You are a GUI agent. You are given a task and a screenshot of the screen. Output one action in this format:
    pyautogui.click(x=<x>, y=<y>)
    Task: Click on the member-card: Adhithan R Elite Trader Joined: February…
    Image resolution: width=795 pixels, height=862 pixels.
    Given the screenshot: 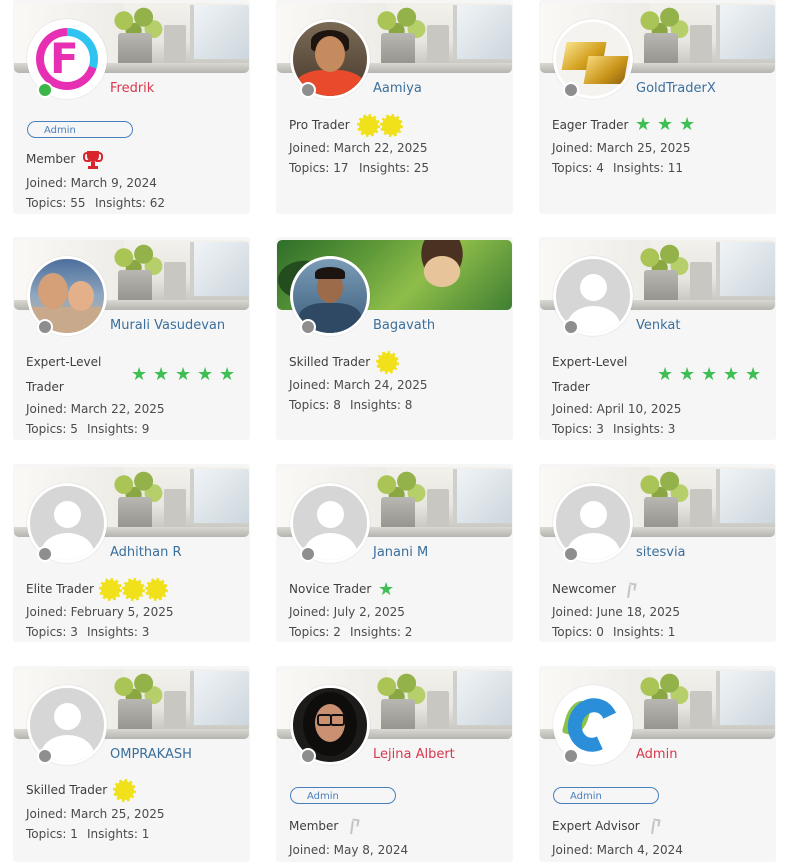 What is the action you would take?
    pyautogui.click(x=131, y=553)
    